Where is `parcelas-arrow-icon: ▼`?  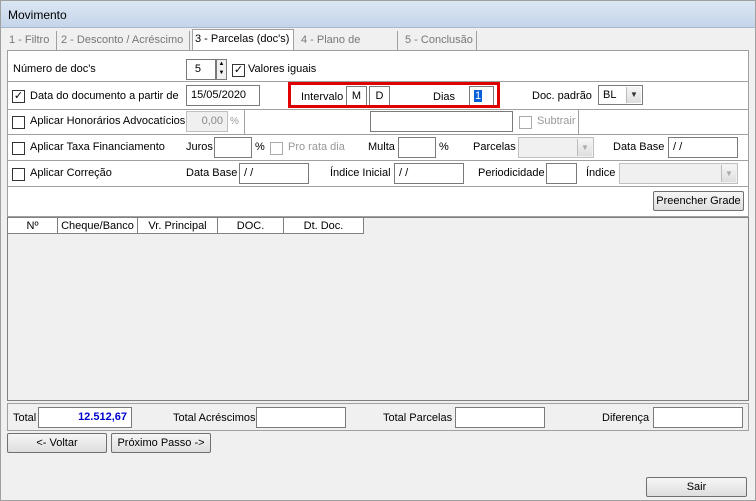 parcelas-arrow-icon: ▼ is located at coordinates (584, 147).